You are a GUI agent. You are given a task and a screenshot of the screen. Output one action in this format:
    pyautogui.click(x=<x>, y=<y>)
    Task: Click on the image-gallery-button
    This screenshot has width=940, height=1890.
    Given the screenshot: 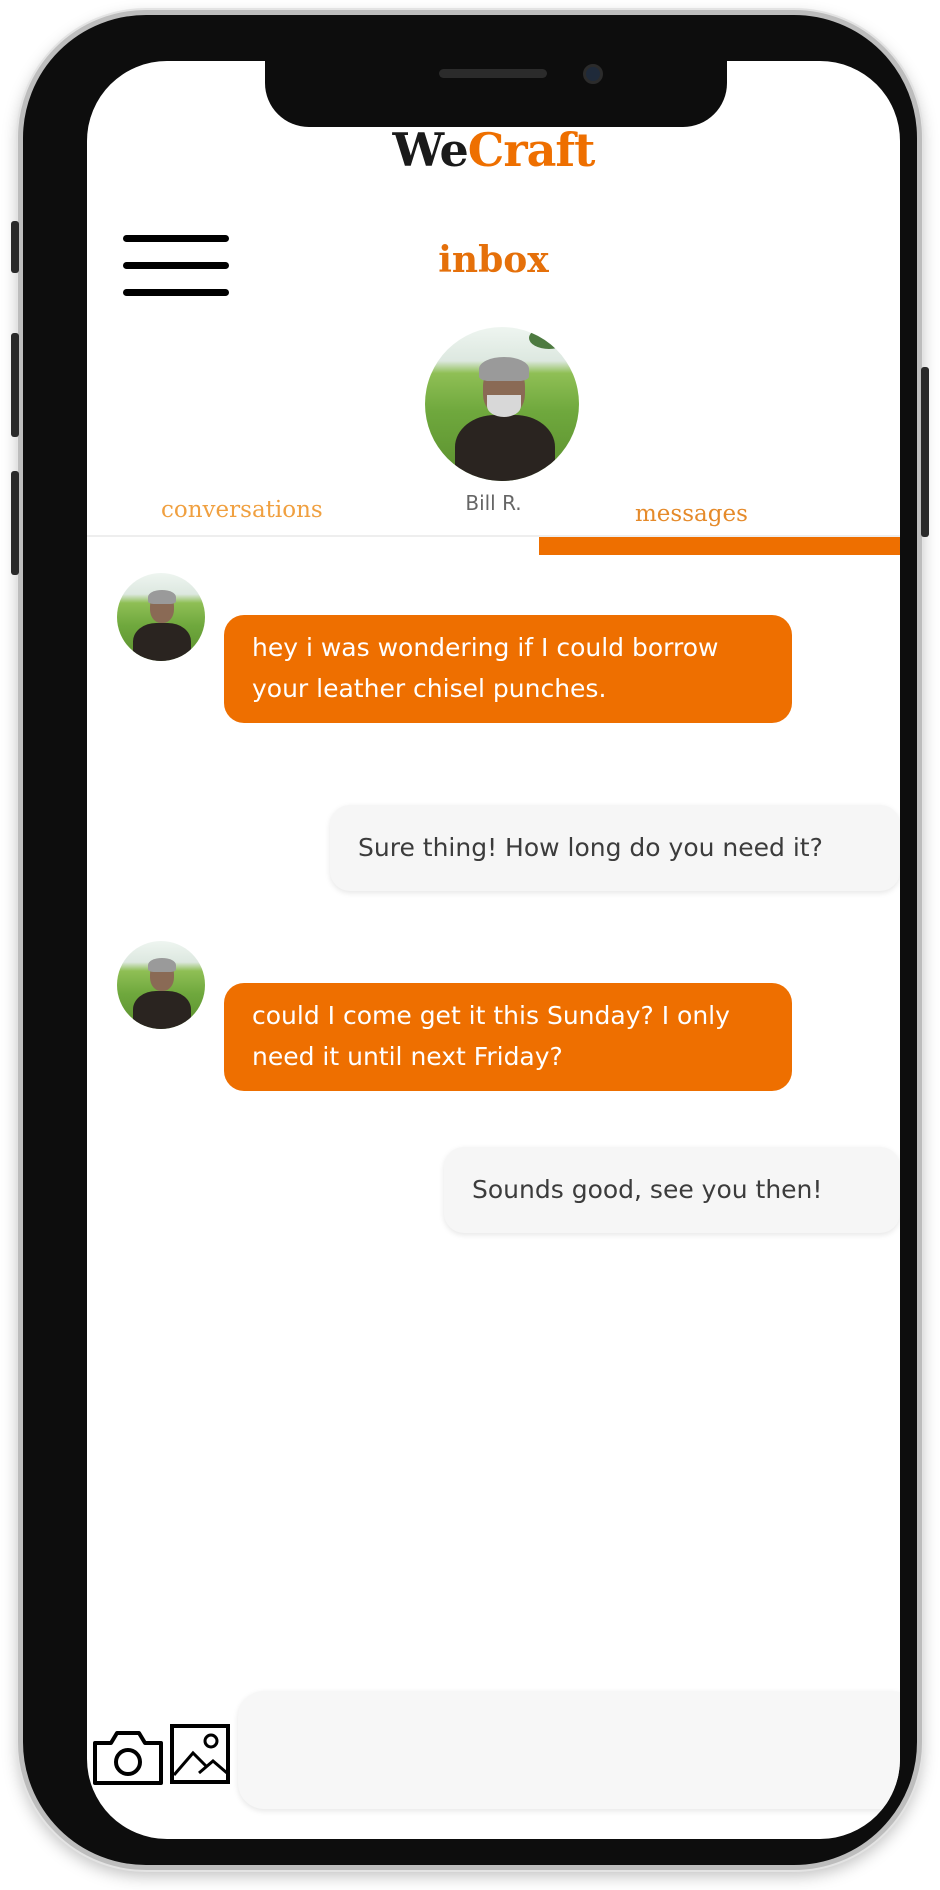 What is the action you would take?
    pyautogui.click(x=200, y=1754)
    